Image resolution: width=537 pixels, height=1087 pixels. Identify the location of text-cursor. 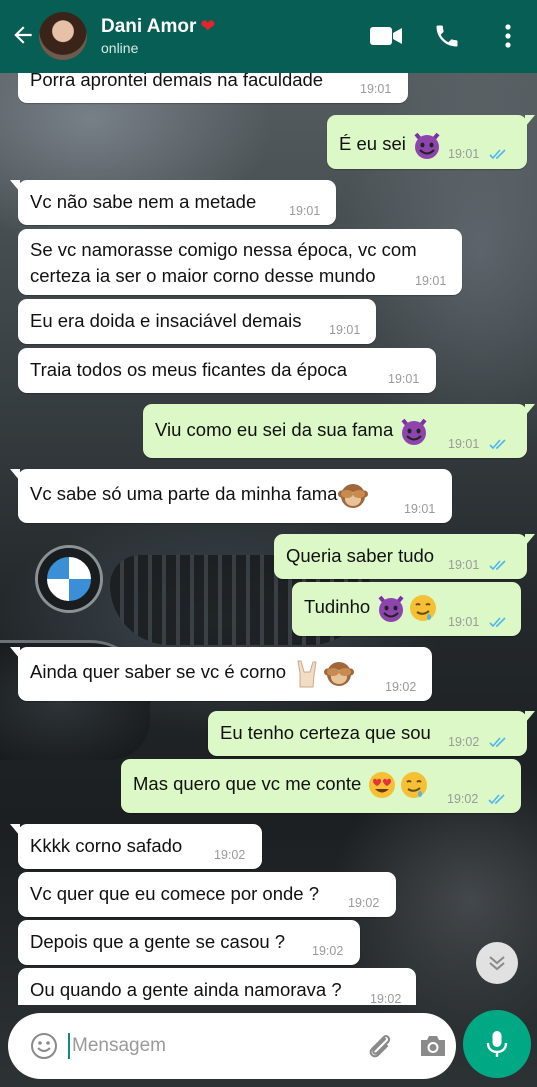
(69, 1046).